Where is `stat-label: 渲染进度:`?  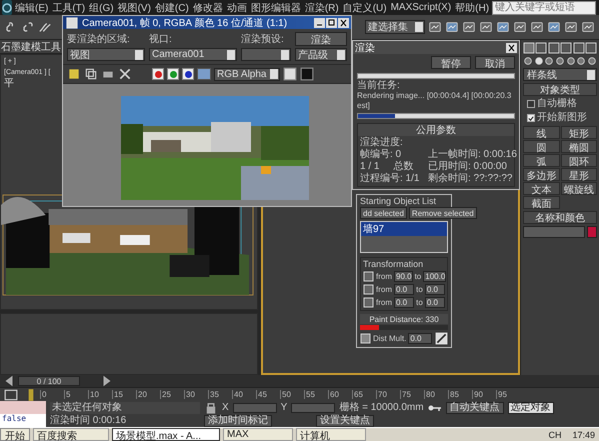 stat-label: 渲染进度: is located at coordinates (381, 142).